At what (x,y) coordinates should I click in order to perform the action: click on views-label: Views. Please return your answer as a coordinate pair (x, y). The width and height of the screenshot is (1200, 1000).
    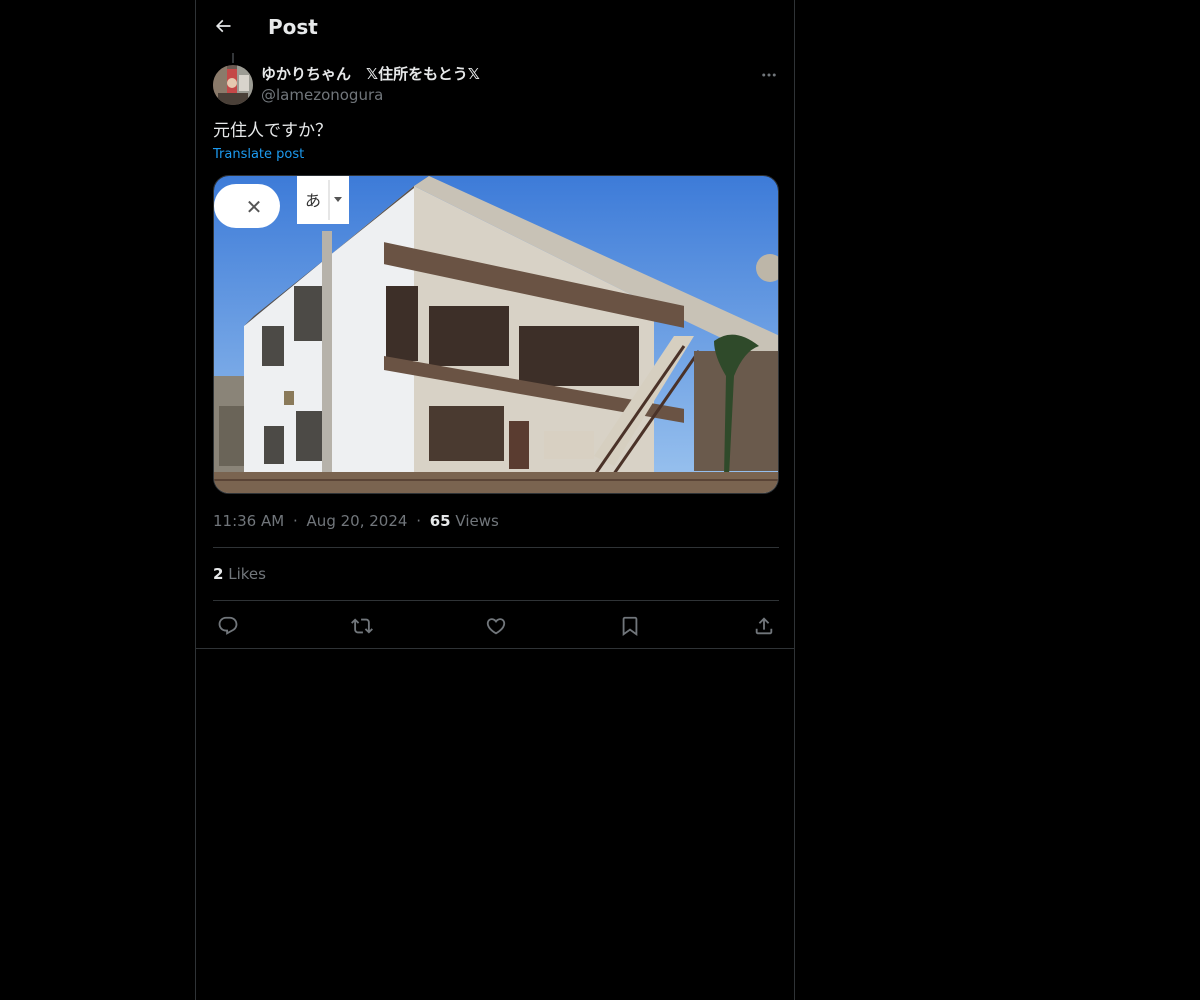
    Looking at the image, I should click on (477, 521).